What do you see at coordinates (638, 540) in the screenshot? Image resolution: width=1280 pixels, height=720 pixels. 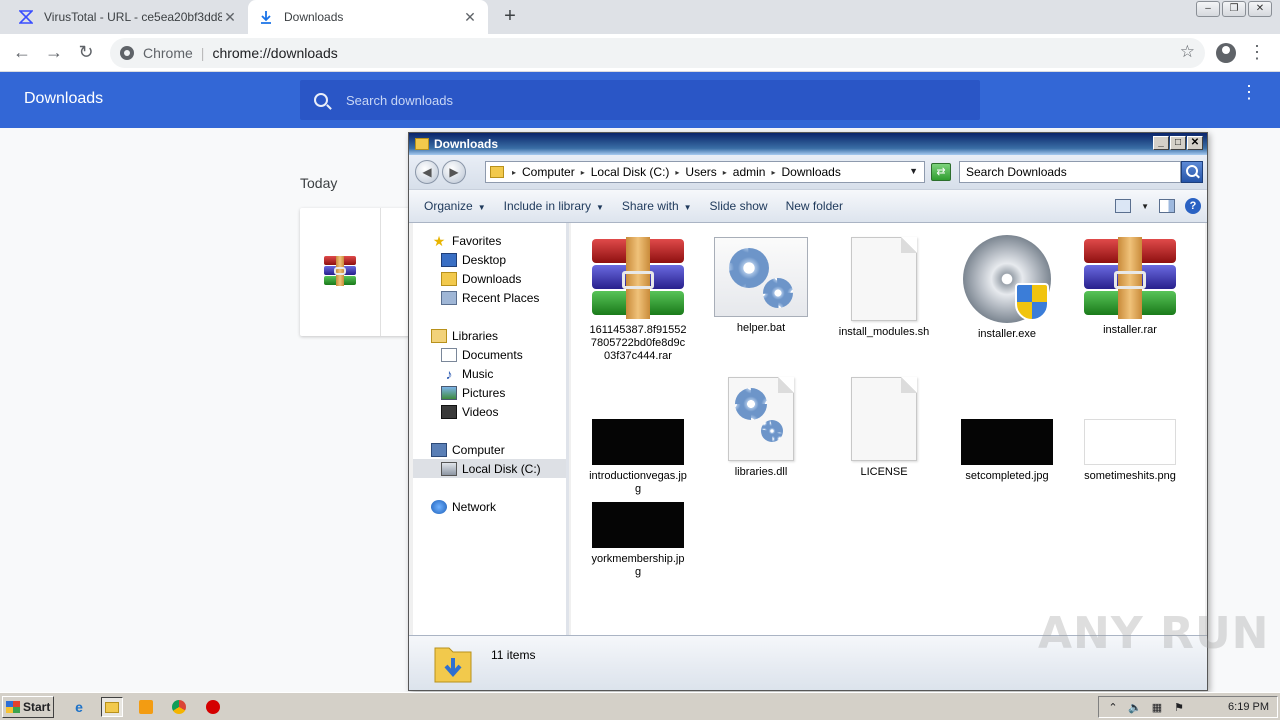 I see `file-item: yorkmembership.jpg` at bounding box center [638, 540].